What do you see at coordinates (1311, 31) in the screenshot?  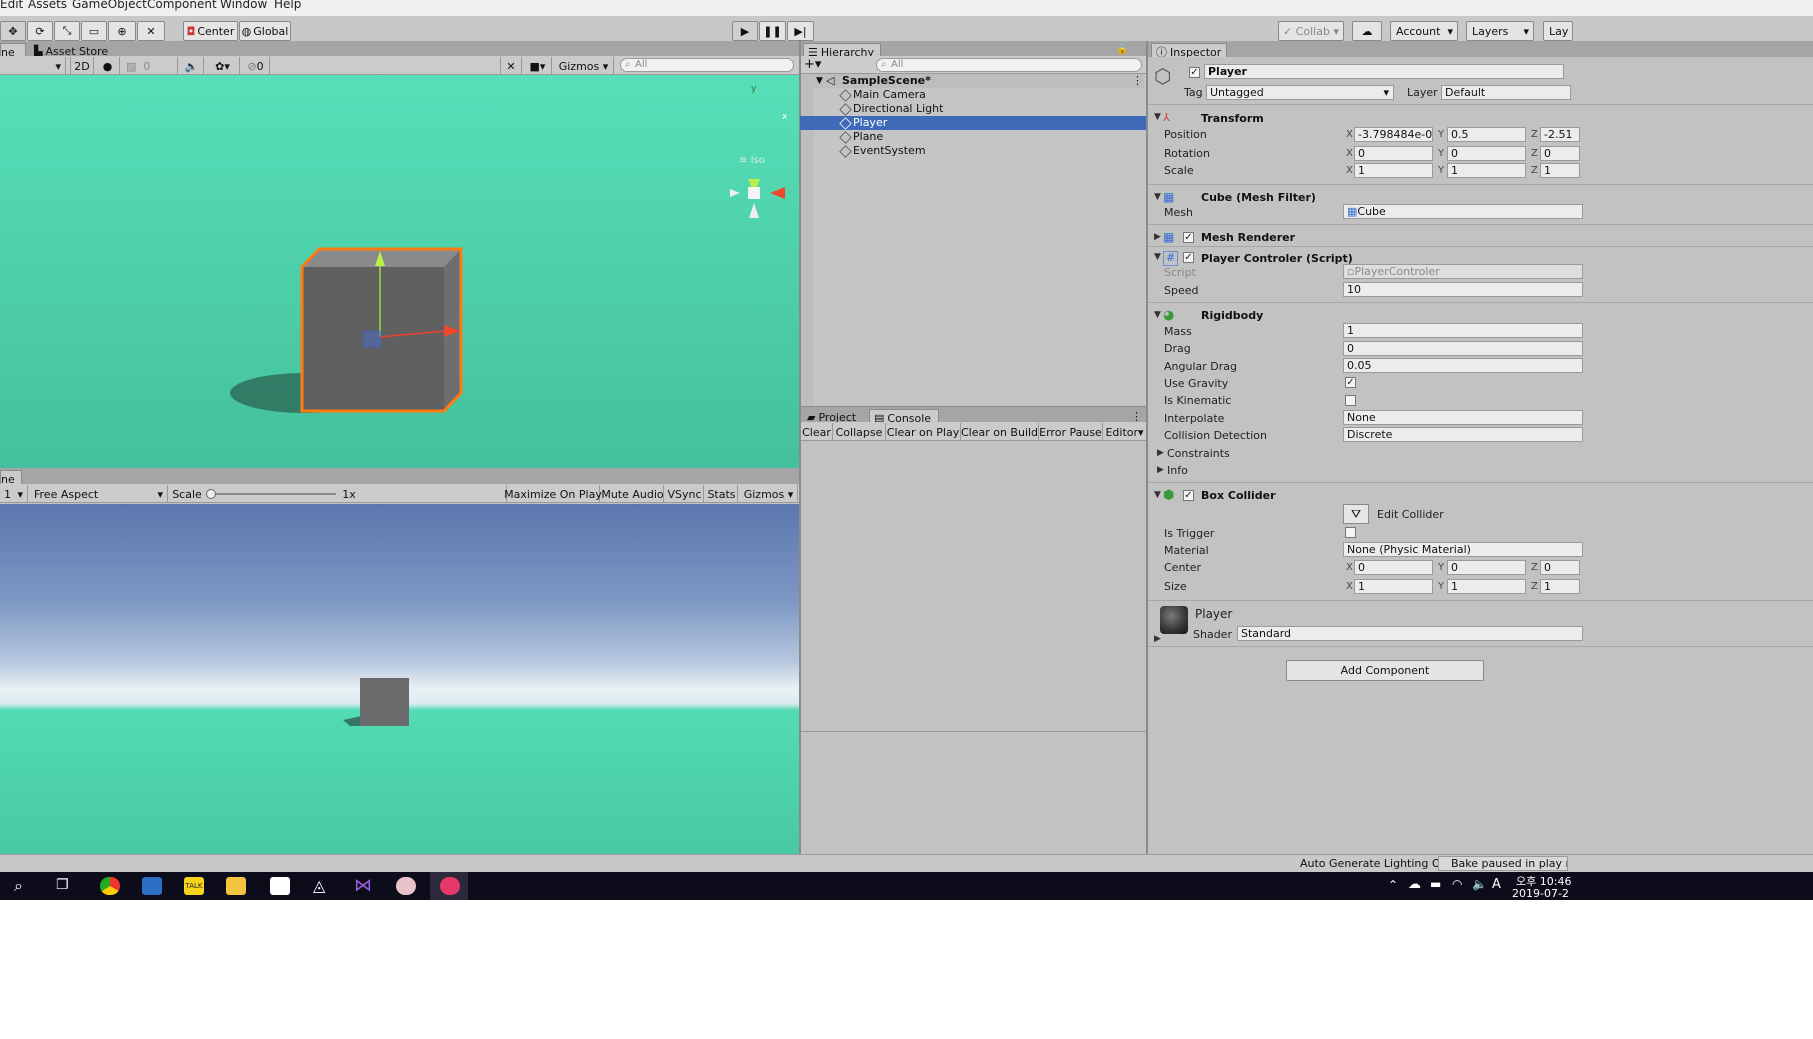 I see `collab-dropdown: ✓ Collab ▾` at bounding box center [1311, 31].